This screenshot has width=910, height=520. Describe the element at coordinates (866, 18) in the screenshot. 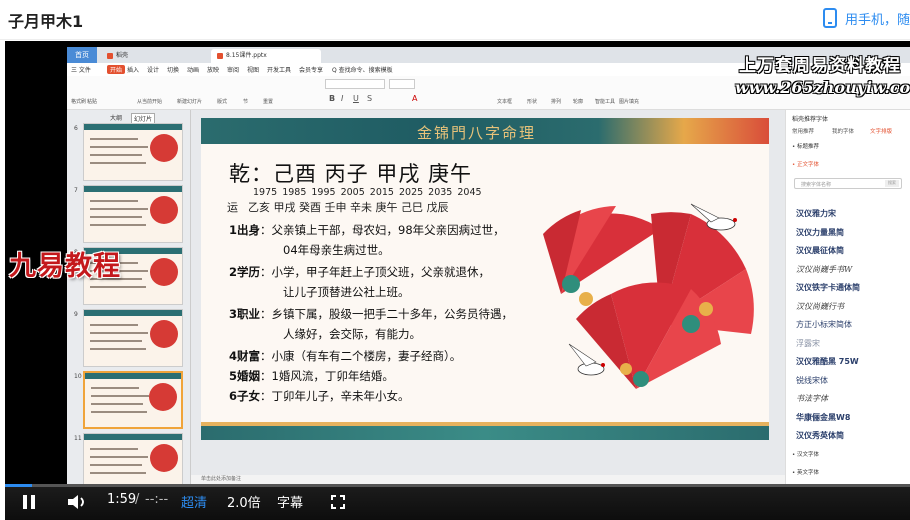

I see `phone-watch-link: 用手机，随` at that location.